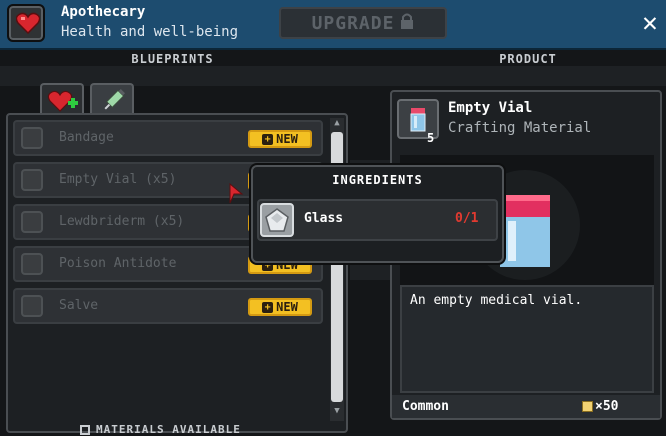 The image size is (666, 436). I want to click on ingredient-name: Glass, so click(324, 218).